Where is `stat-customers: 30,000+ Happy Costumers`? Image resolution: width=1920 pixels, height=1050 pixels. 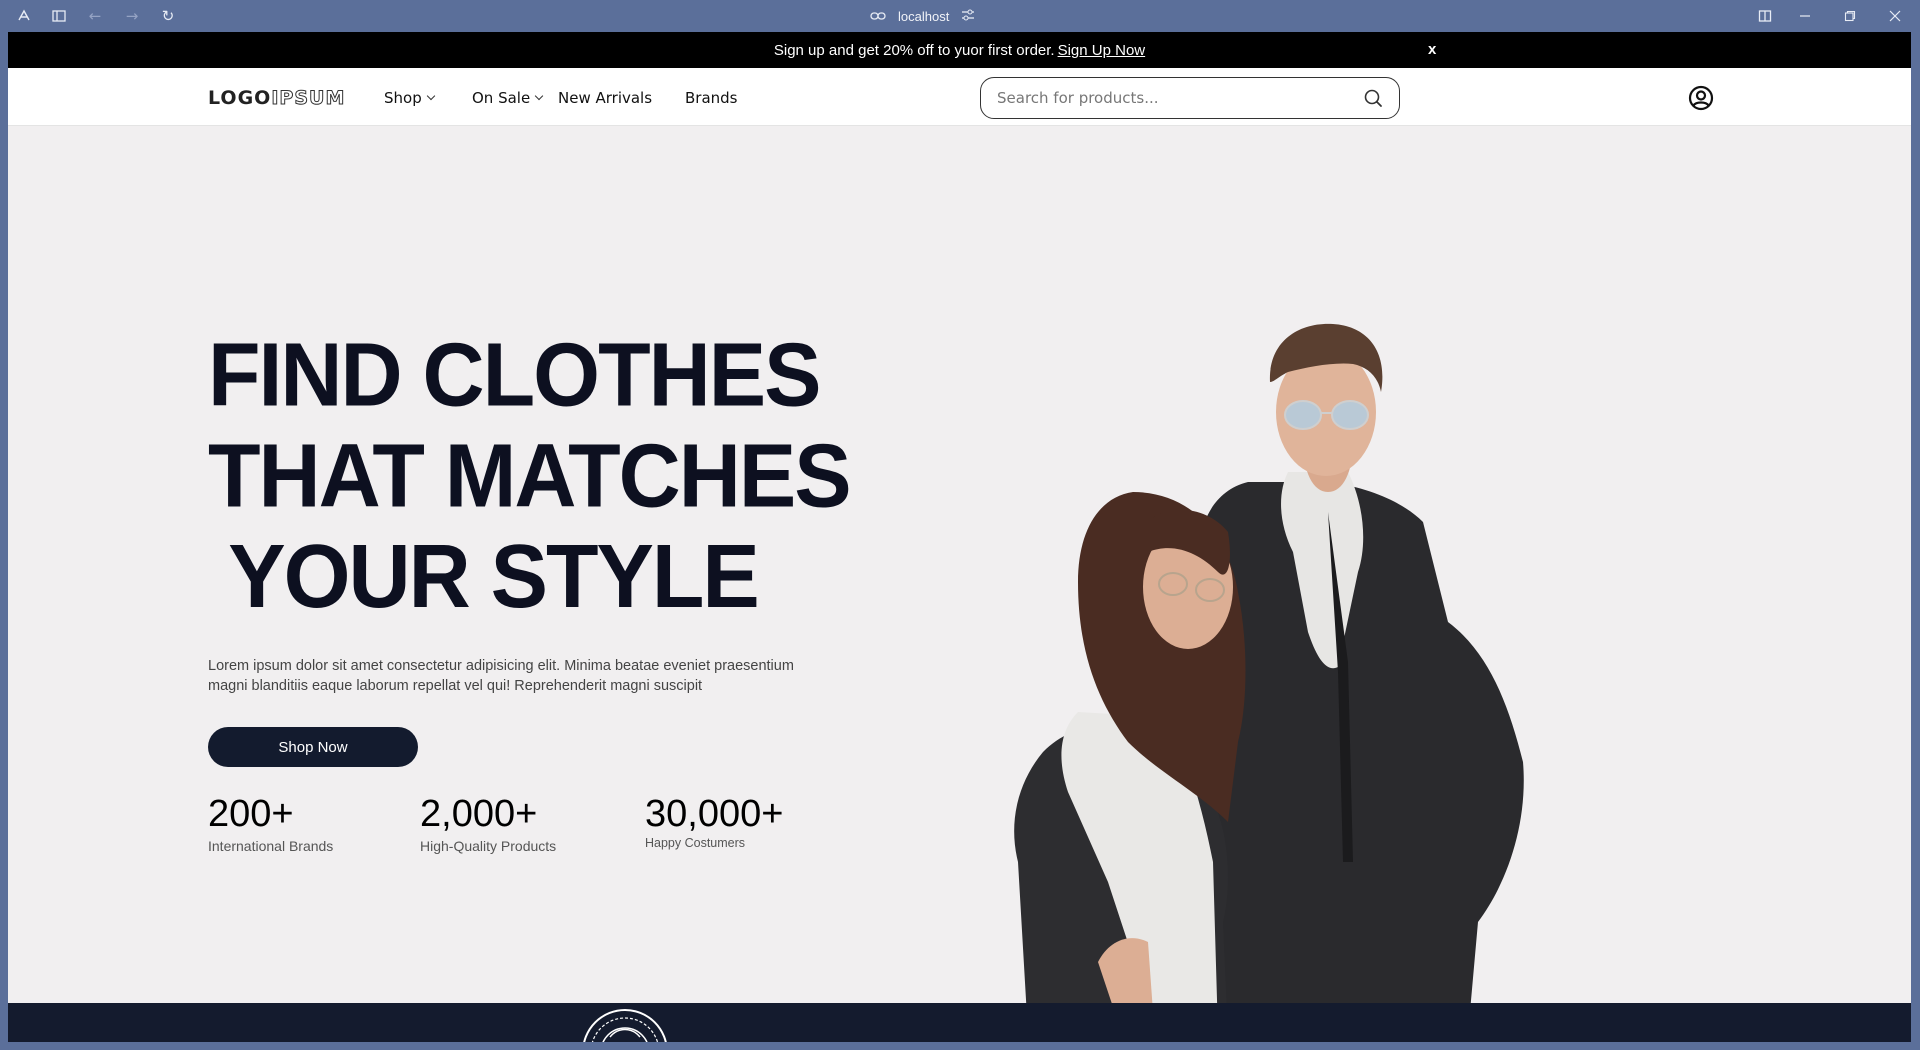
stat-customers: 30,000+ Happy Costumers is located at coordinates (714, 822).